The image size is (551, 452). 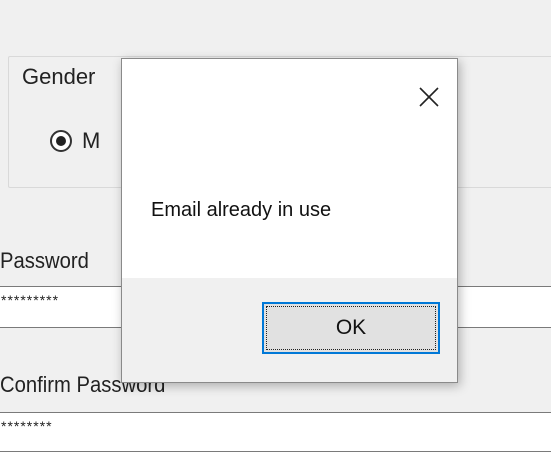 I want to click on radio-selected-dot, so click(x=61, y=141).